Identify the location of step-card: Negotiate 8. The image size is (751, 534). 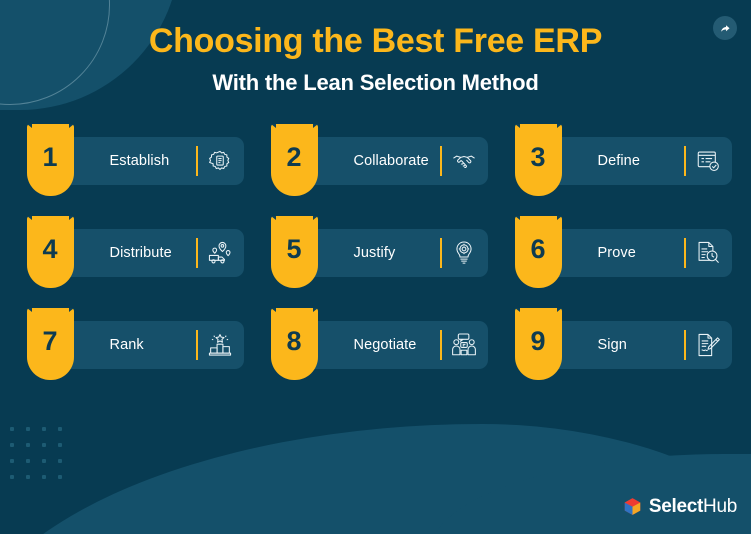
(376, 344).